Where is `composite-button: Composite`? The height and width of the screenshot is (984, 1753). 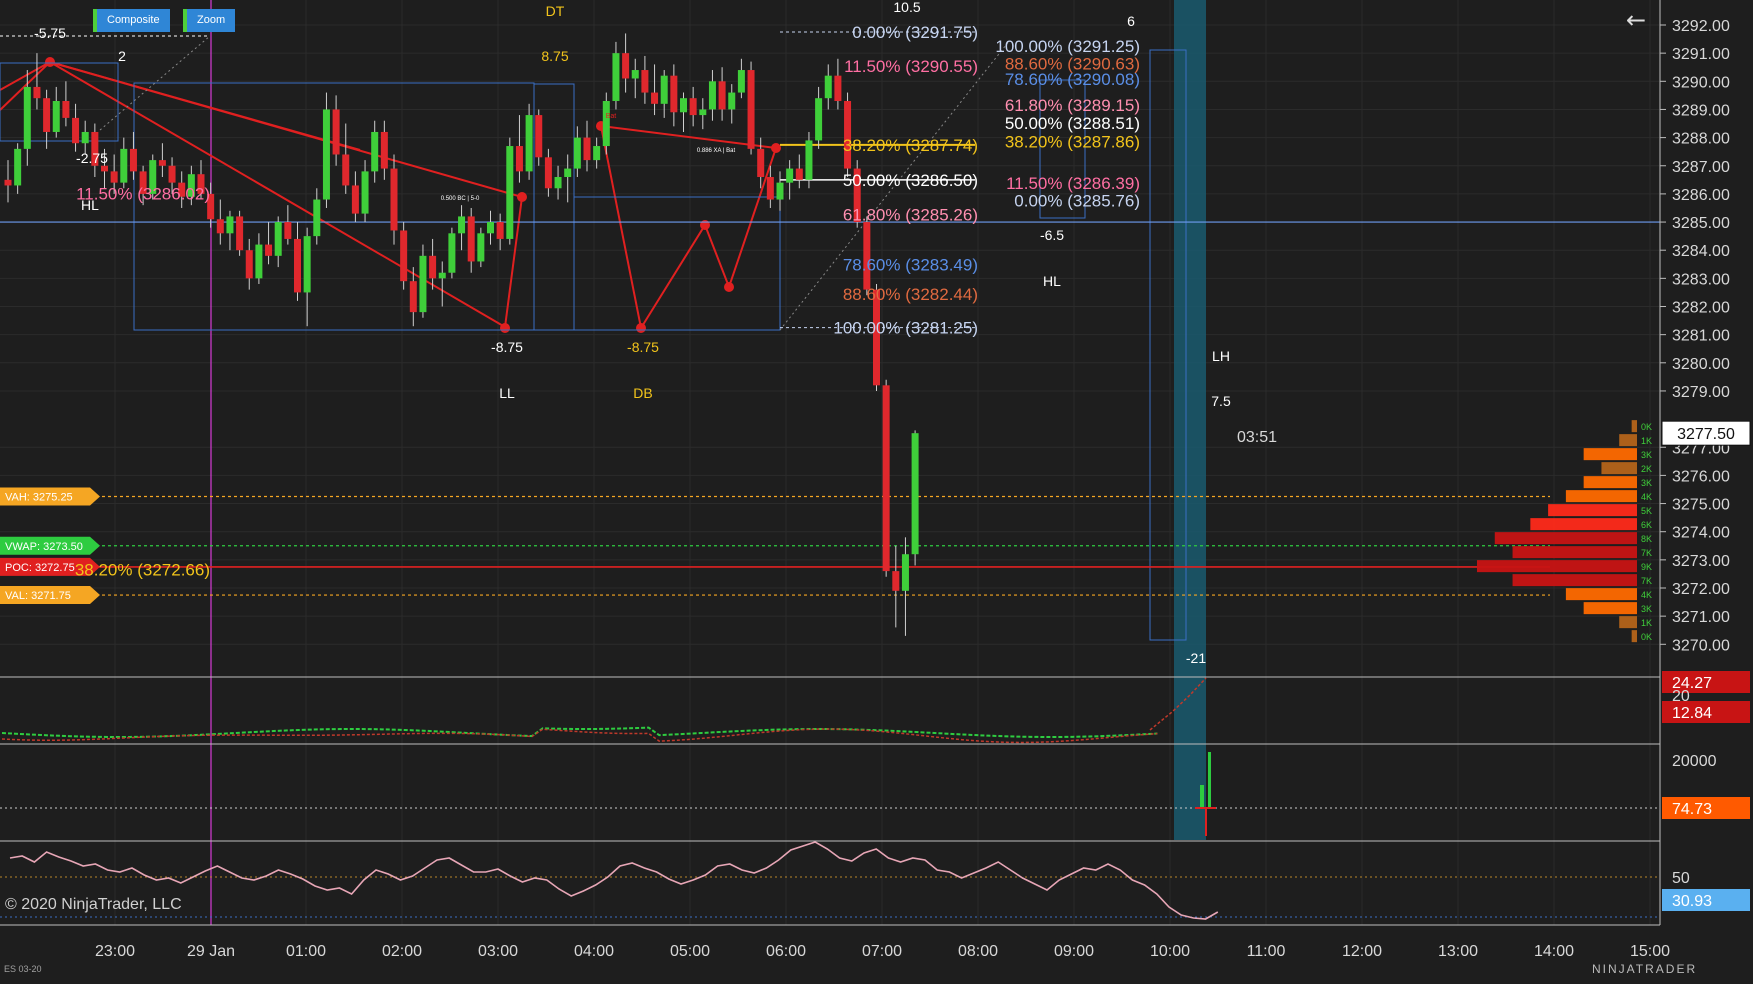 composite-button: Composite is located at coordinates (131, 20).